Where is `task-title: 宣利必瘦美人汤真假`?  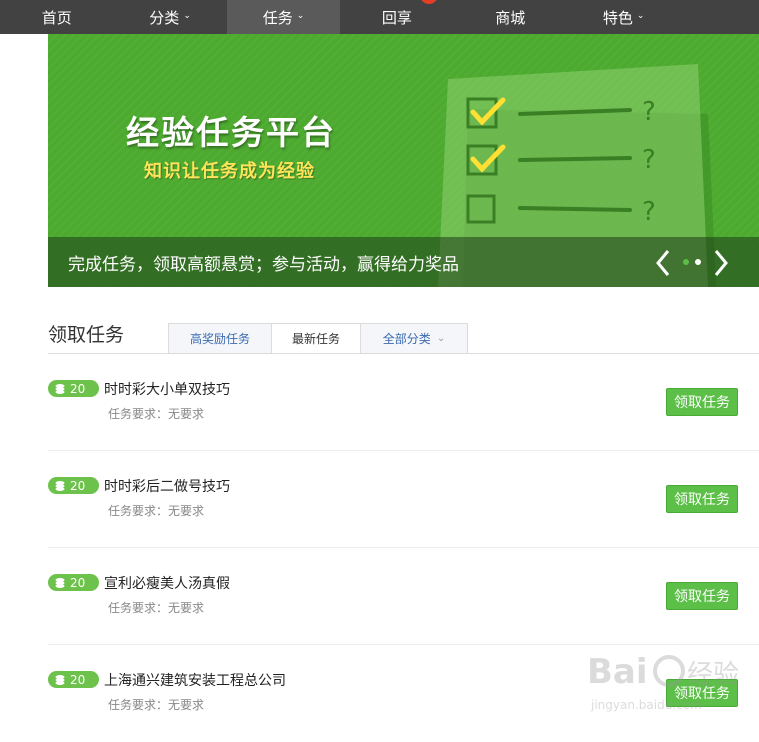
task-title: 宣利必瘦美人汤真假 is located at coordinates (167, 583).